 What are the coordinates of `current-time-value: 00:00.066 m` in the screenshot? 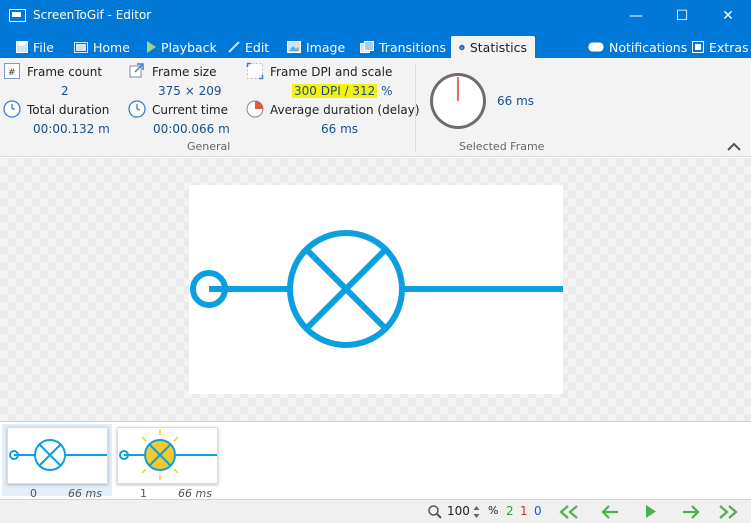 It's located at (191, 129).